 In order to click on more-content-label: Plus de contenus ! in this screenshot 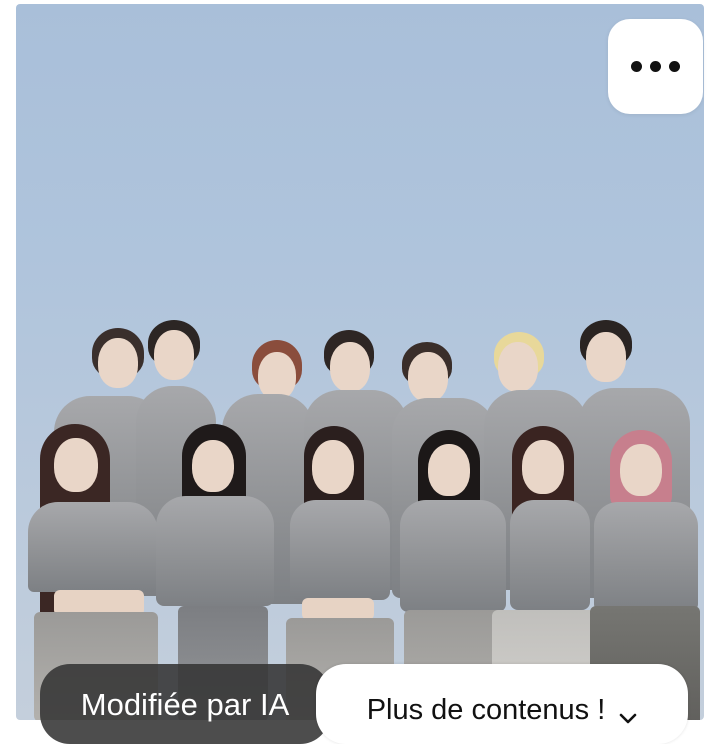, I will do `click(486, 710)`.